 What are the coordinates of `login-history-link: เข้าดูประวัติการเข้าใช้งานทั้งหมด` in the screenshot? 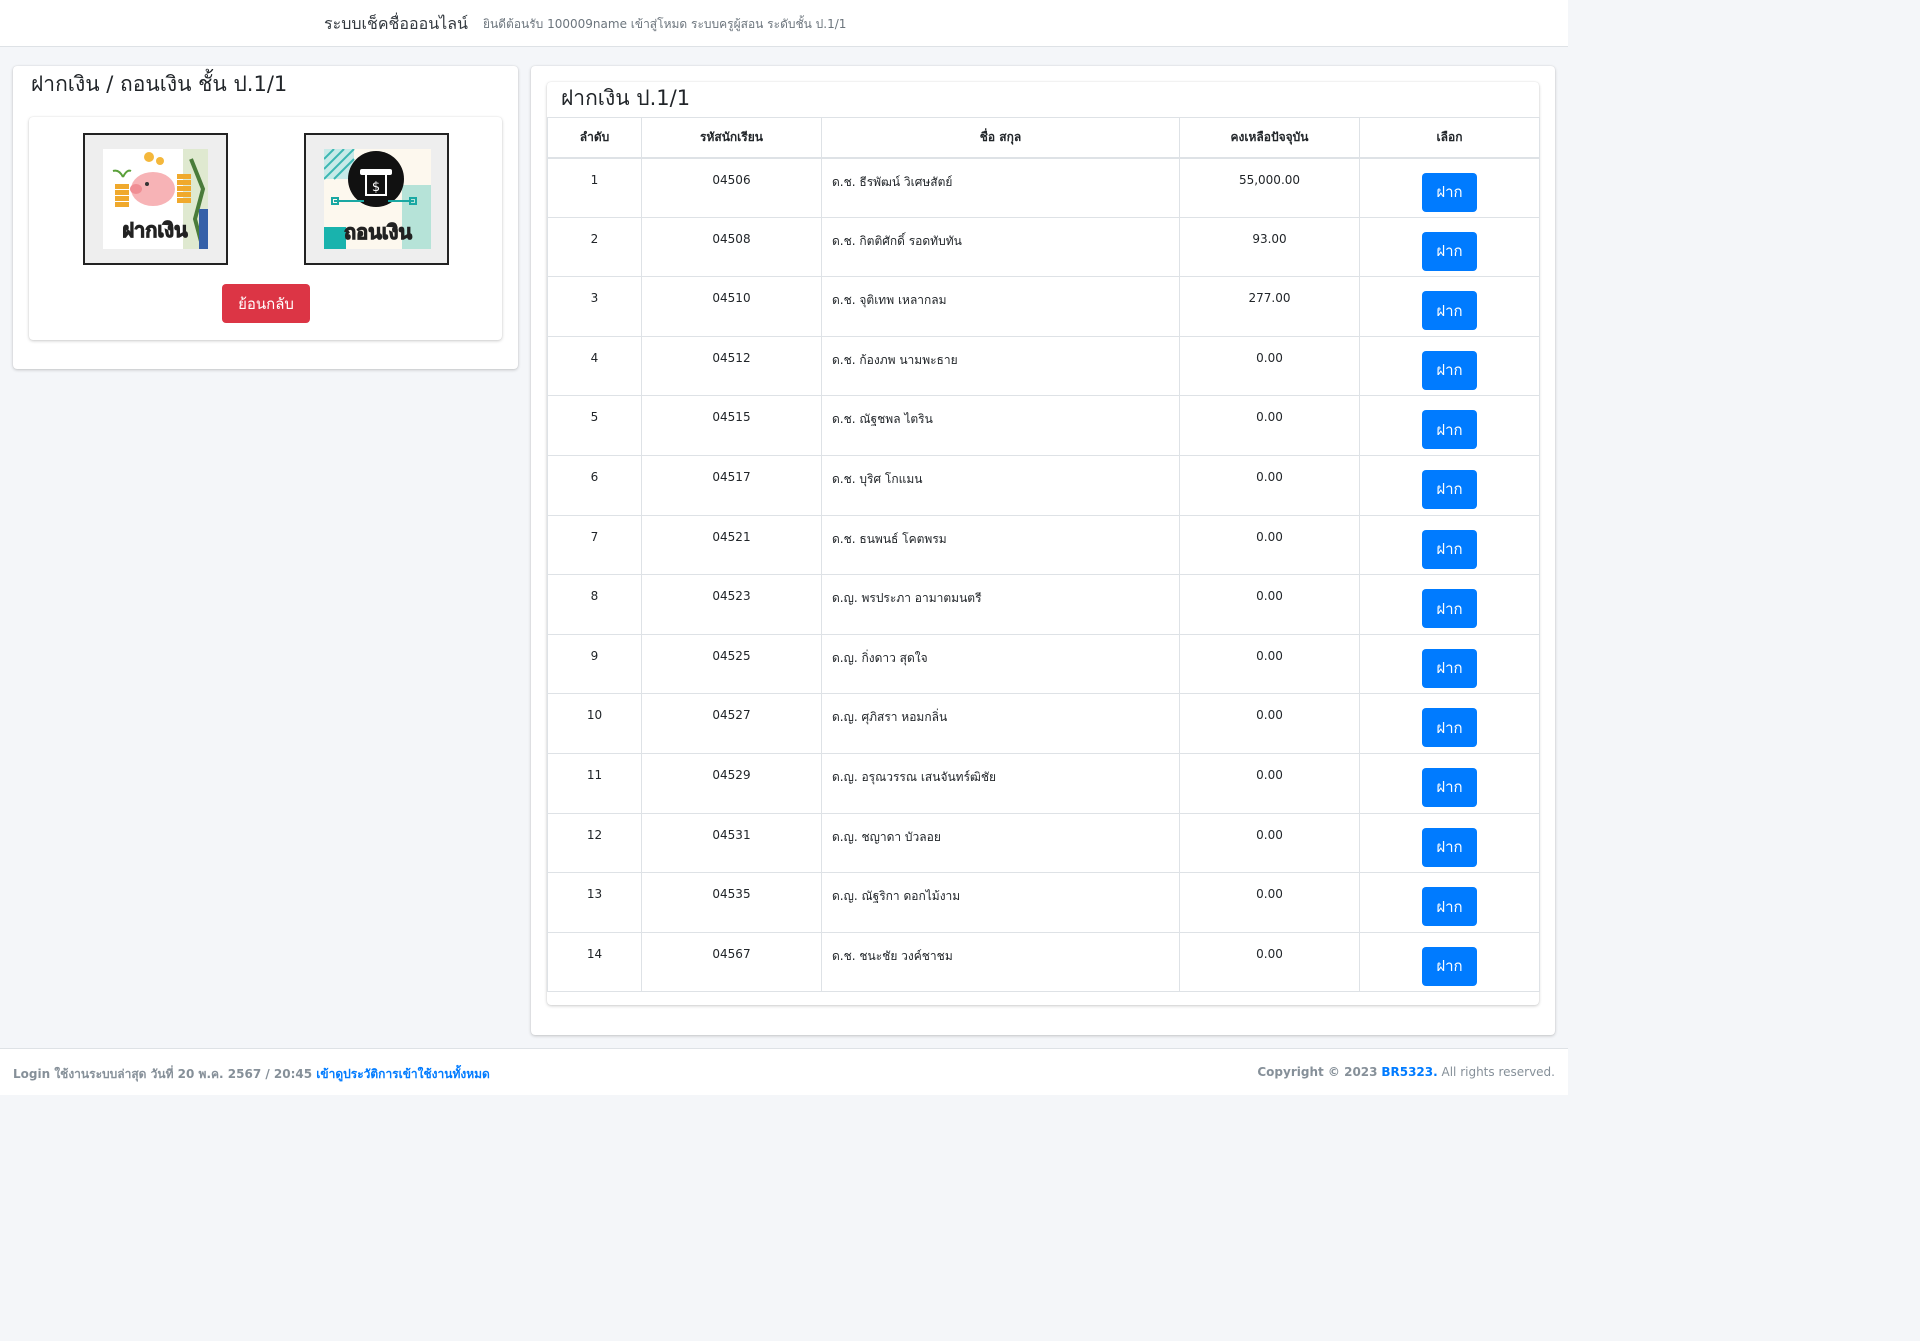 It's located at (403, 1074).